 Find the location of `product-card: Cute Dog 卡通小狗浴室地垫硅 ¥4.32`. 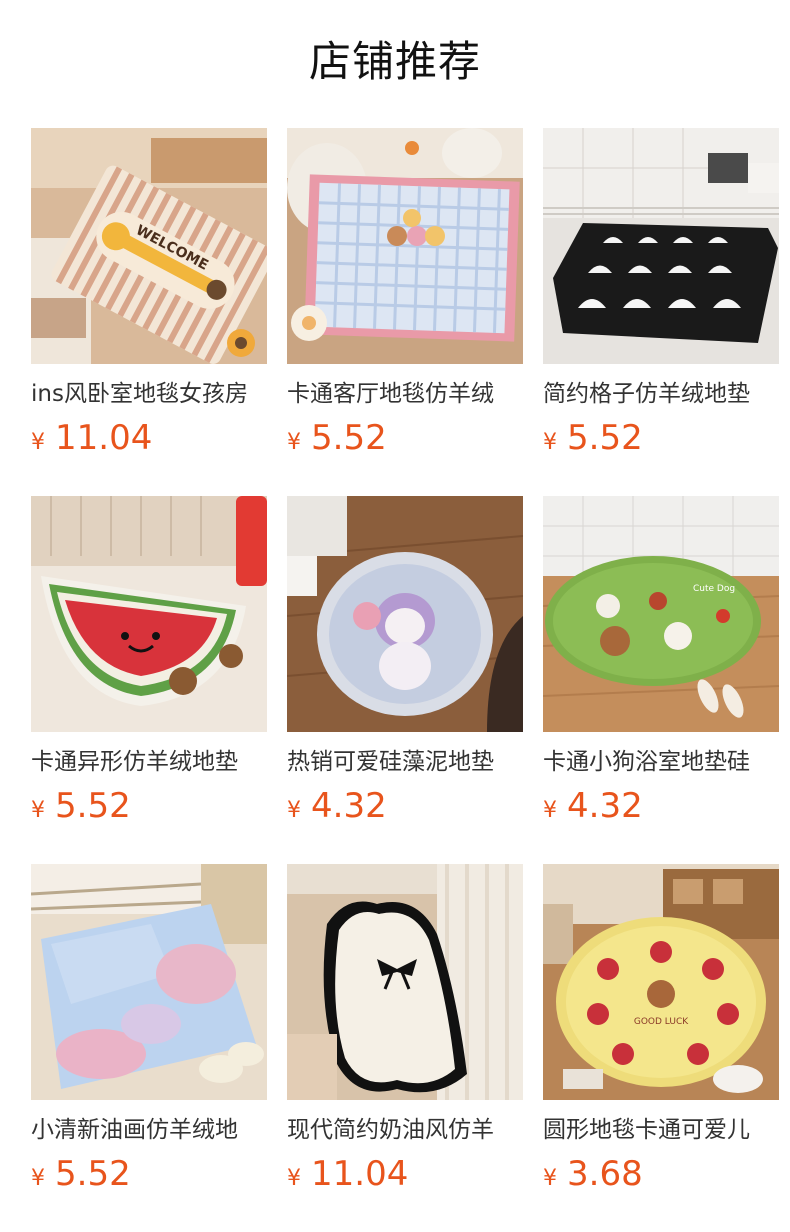

product-card: Cute Dog 卡通小狗浴室地垫硅 ¥4.32 is located at coordinates (661, 680).